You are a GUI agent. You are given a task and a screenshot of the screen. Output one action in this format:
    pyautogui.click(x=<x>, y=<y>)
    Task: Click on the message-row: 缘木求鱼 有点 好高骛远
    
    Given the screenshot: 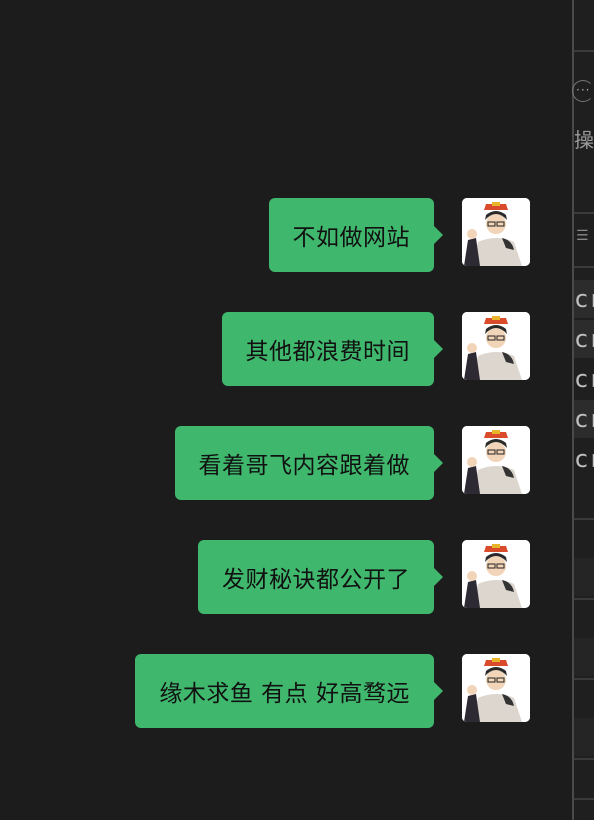 What is the action you would take?
    pyautogui.click(x=332, y=691)
    